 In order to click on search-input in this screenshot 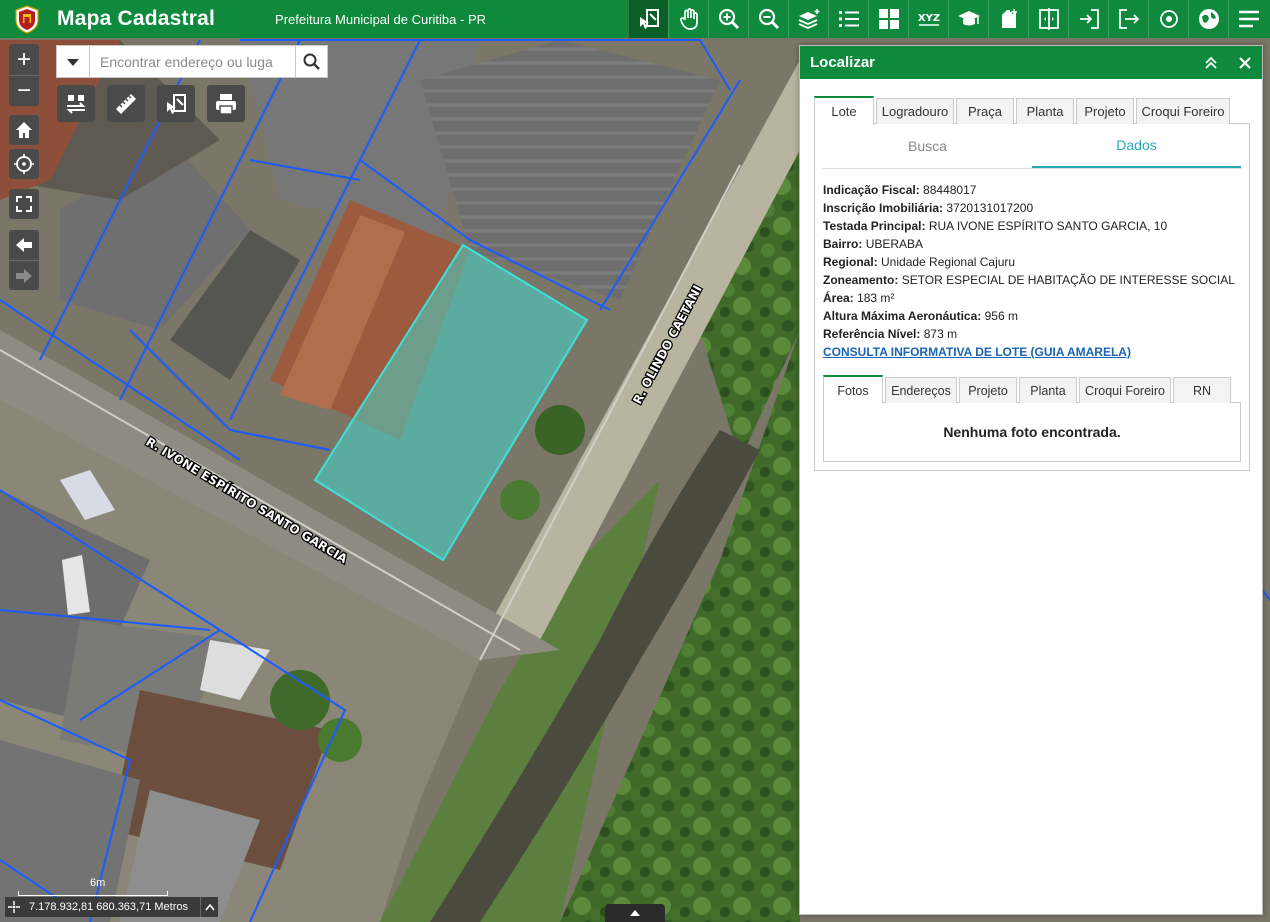, I will do `click(192, 61)`.